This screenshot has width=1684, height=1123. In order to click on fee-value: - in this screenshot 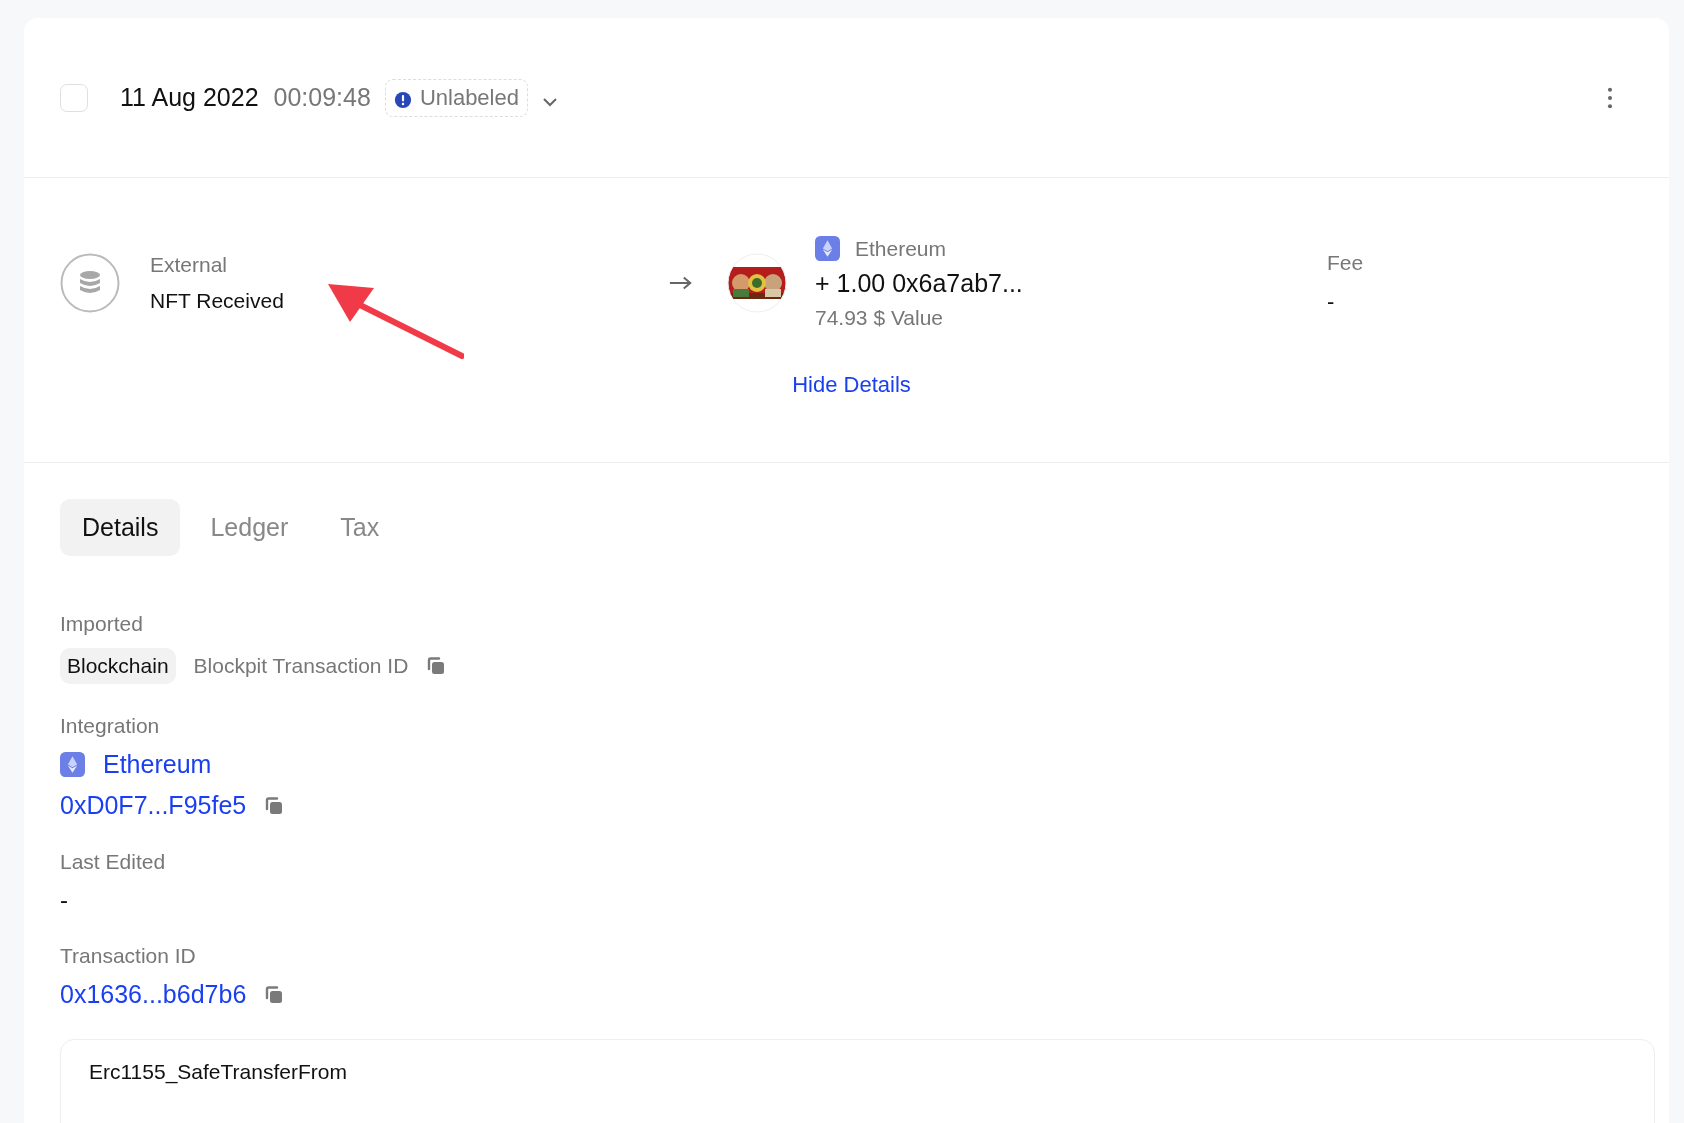, I will do `click(1331, 302)`.